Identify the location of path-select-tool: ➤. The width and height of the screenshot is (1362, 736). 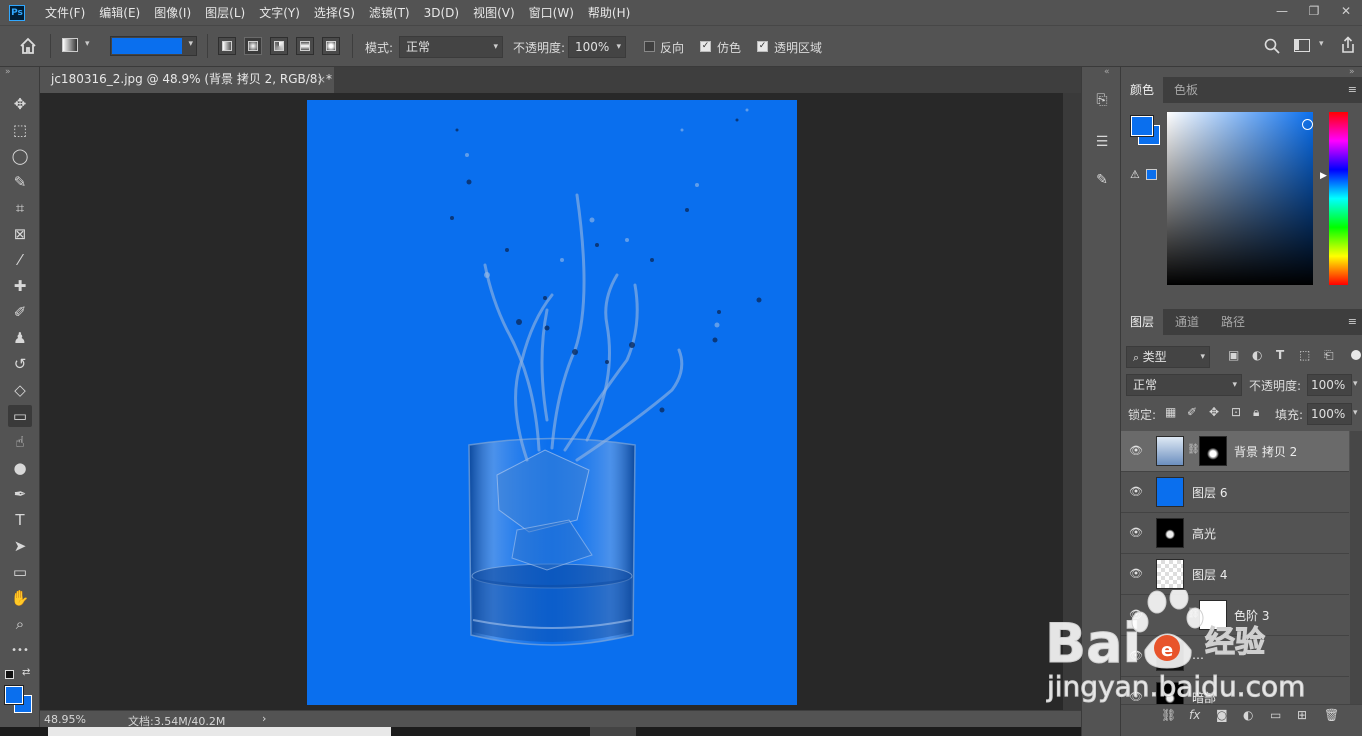
(20, 546).